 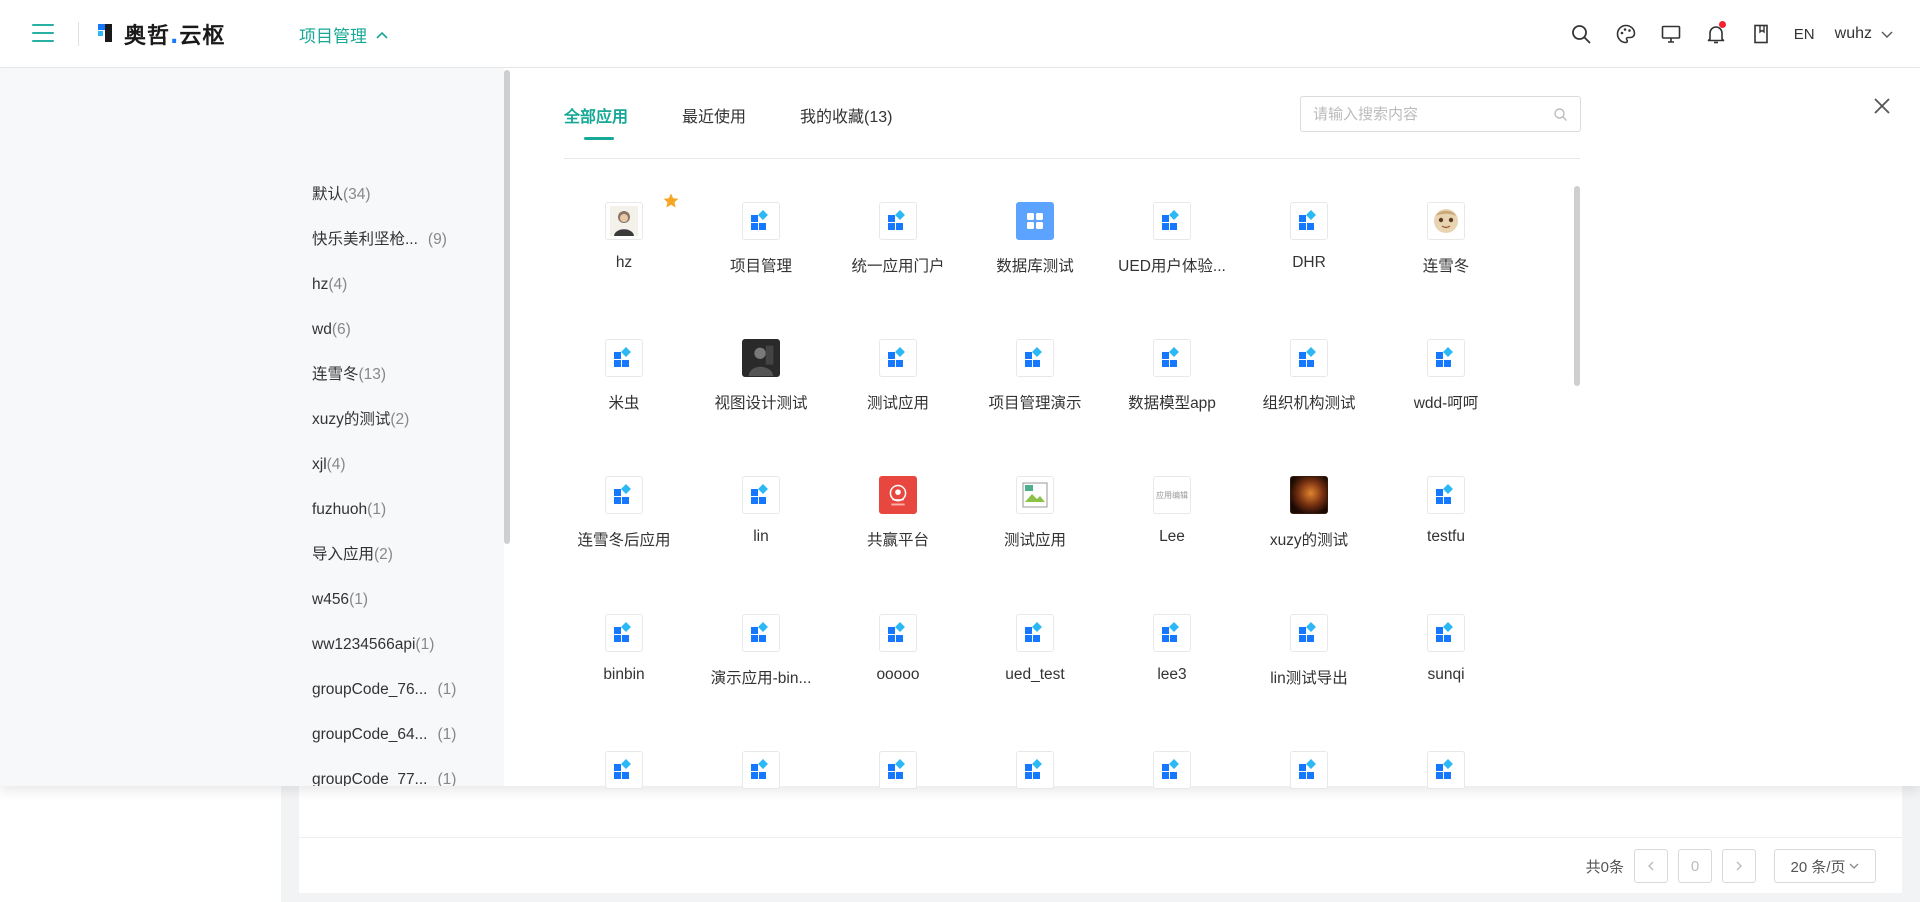 I want to click on app-tile: sunqi, so click(x=1446, y=662).